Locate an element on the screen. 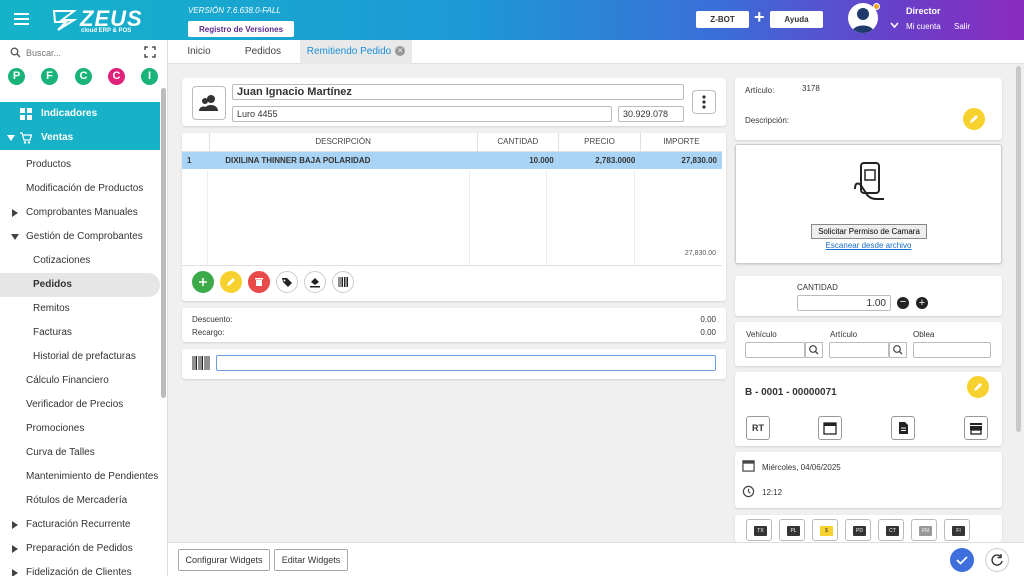  edit-comprobante-button is located at coordinates (978, 387).